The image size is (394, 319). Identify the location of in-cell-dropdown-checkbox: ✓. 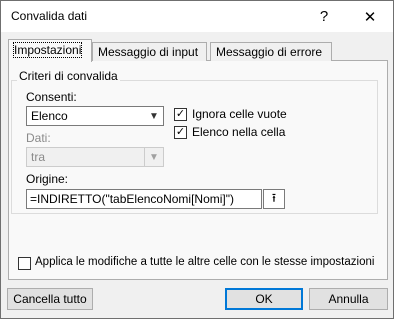
(180, 132).